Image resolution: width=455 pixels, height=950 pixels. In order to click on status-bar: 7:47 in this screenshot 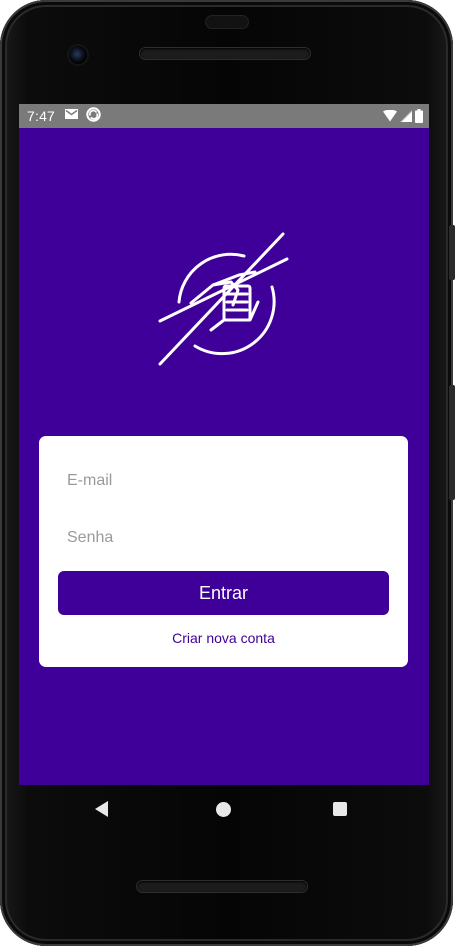, I will do `click(224, 116)`.